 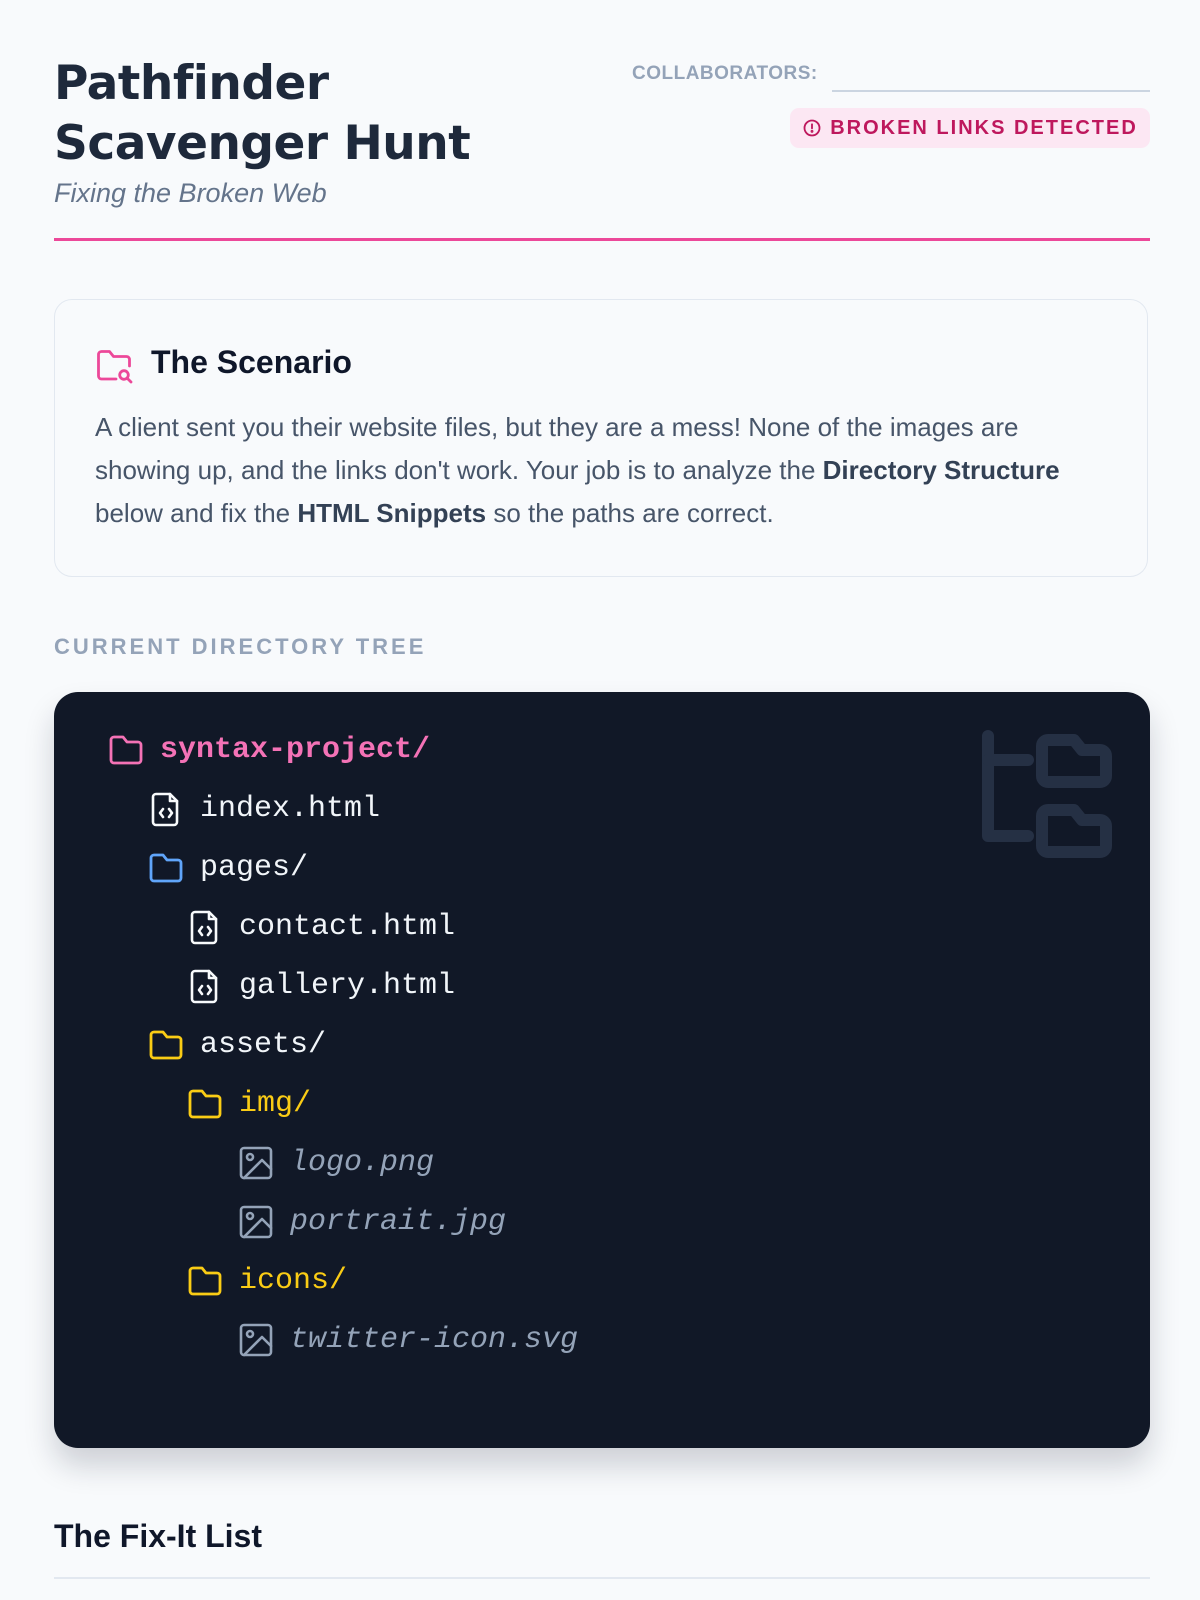 What do you see at coordinates (266, 1281) in the screenshot?
I see `tree-item-icons: icons/` at bounding box center [266, 1281].